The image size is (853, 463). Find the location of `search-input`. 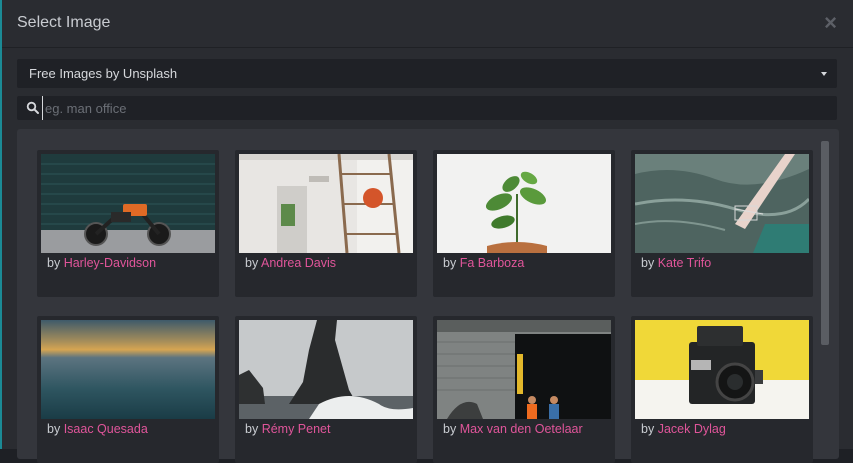

search-input is located at coordinates (433, 108).